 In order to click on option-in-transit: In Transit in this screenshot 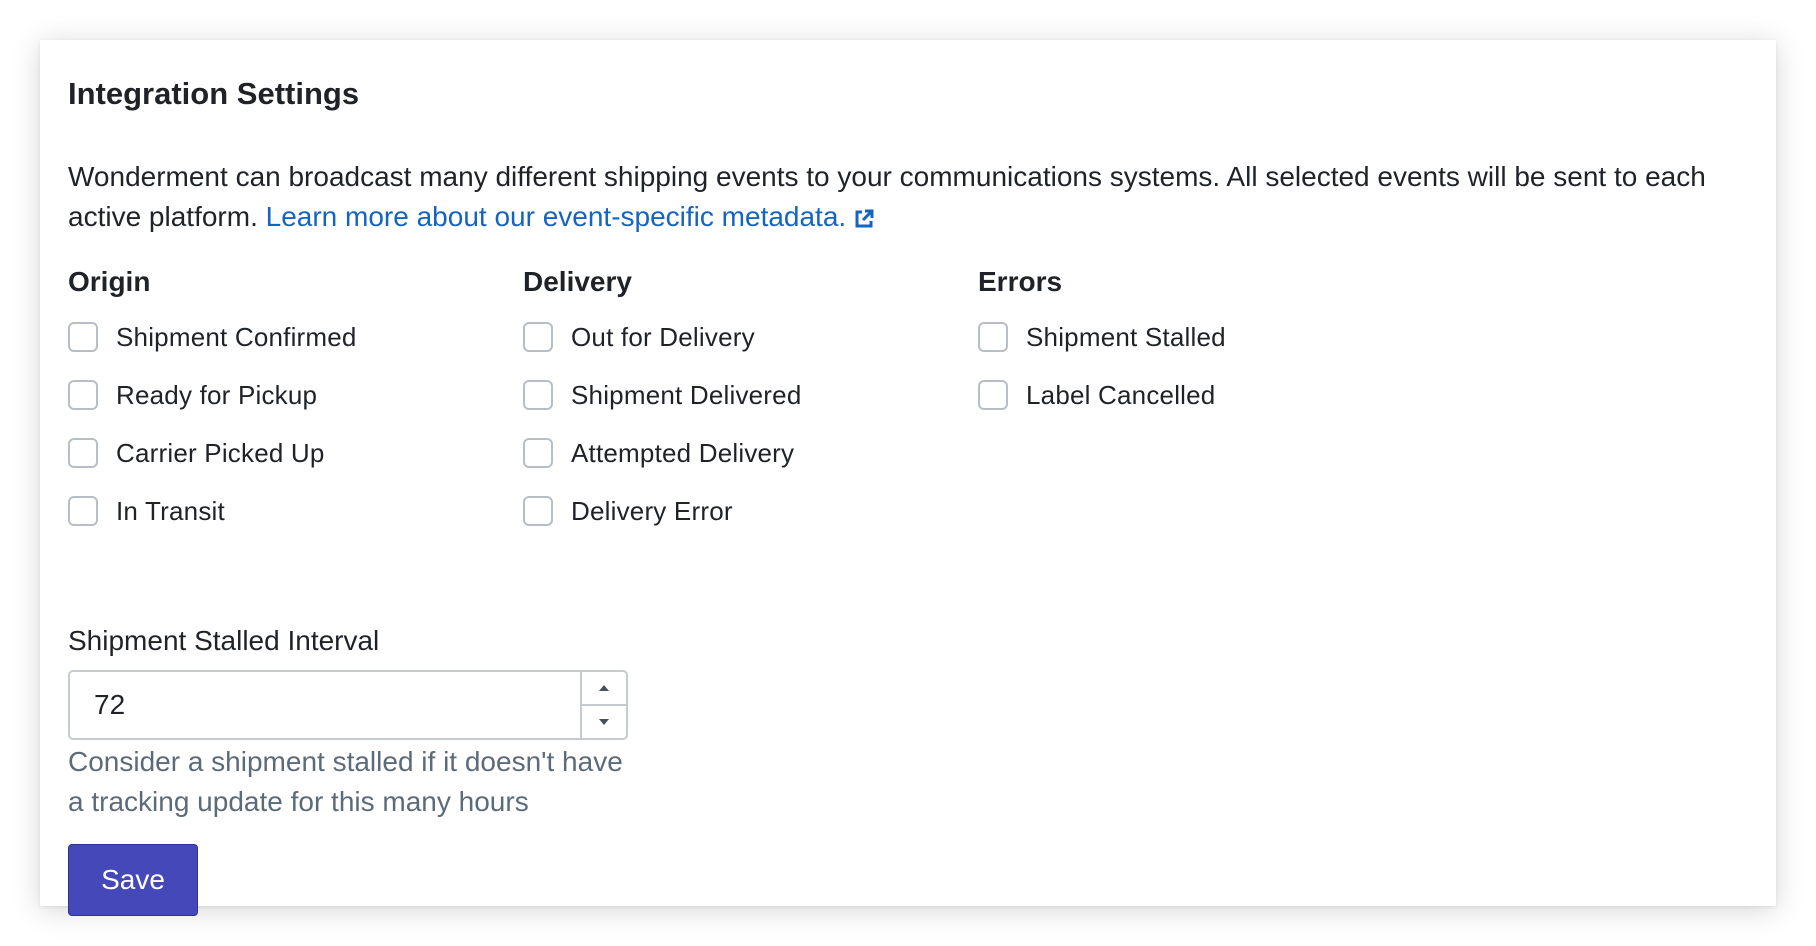, I will do `click(328, 511)`.